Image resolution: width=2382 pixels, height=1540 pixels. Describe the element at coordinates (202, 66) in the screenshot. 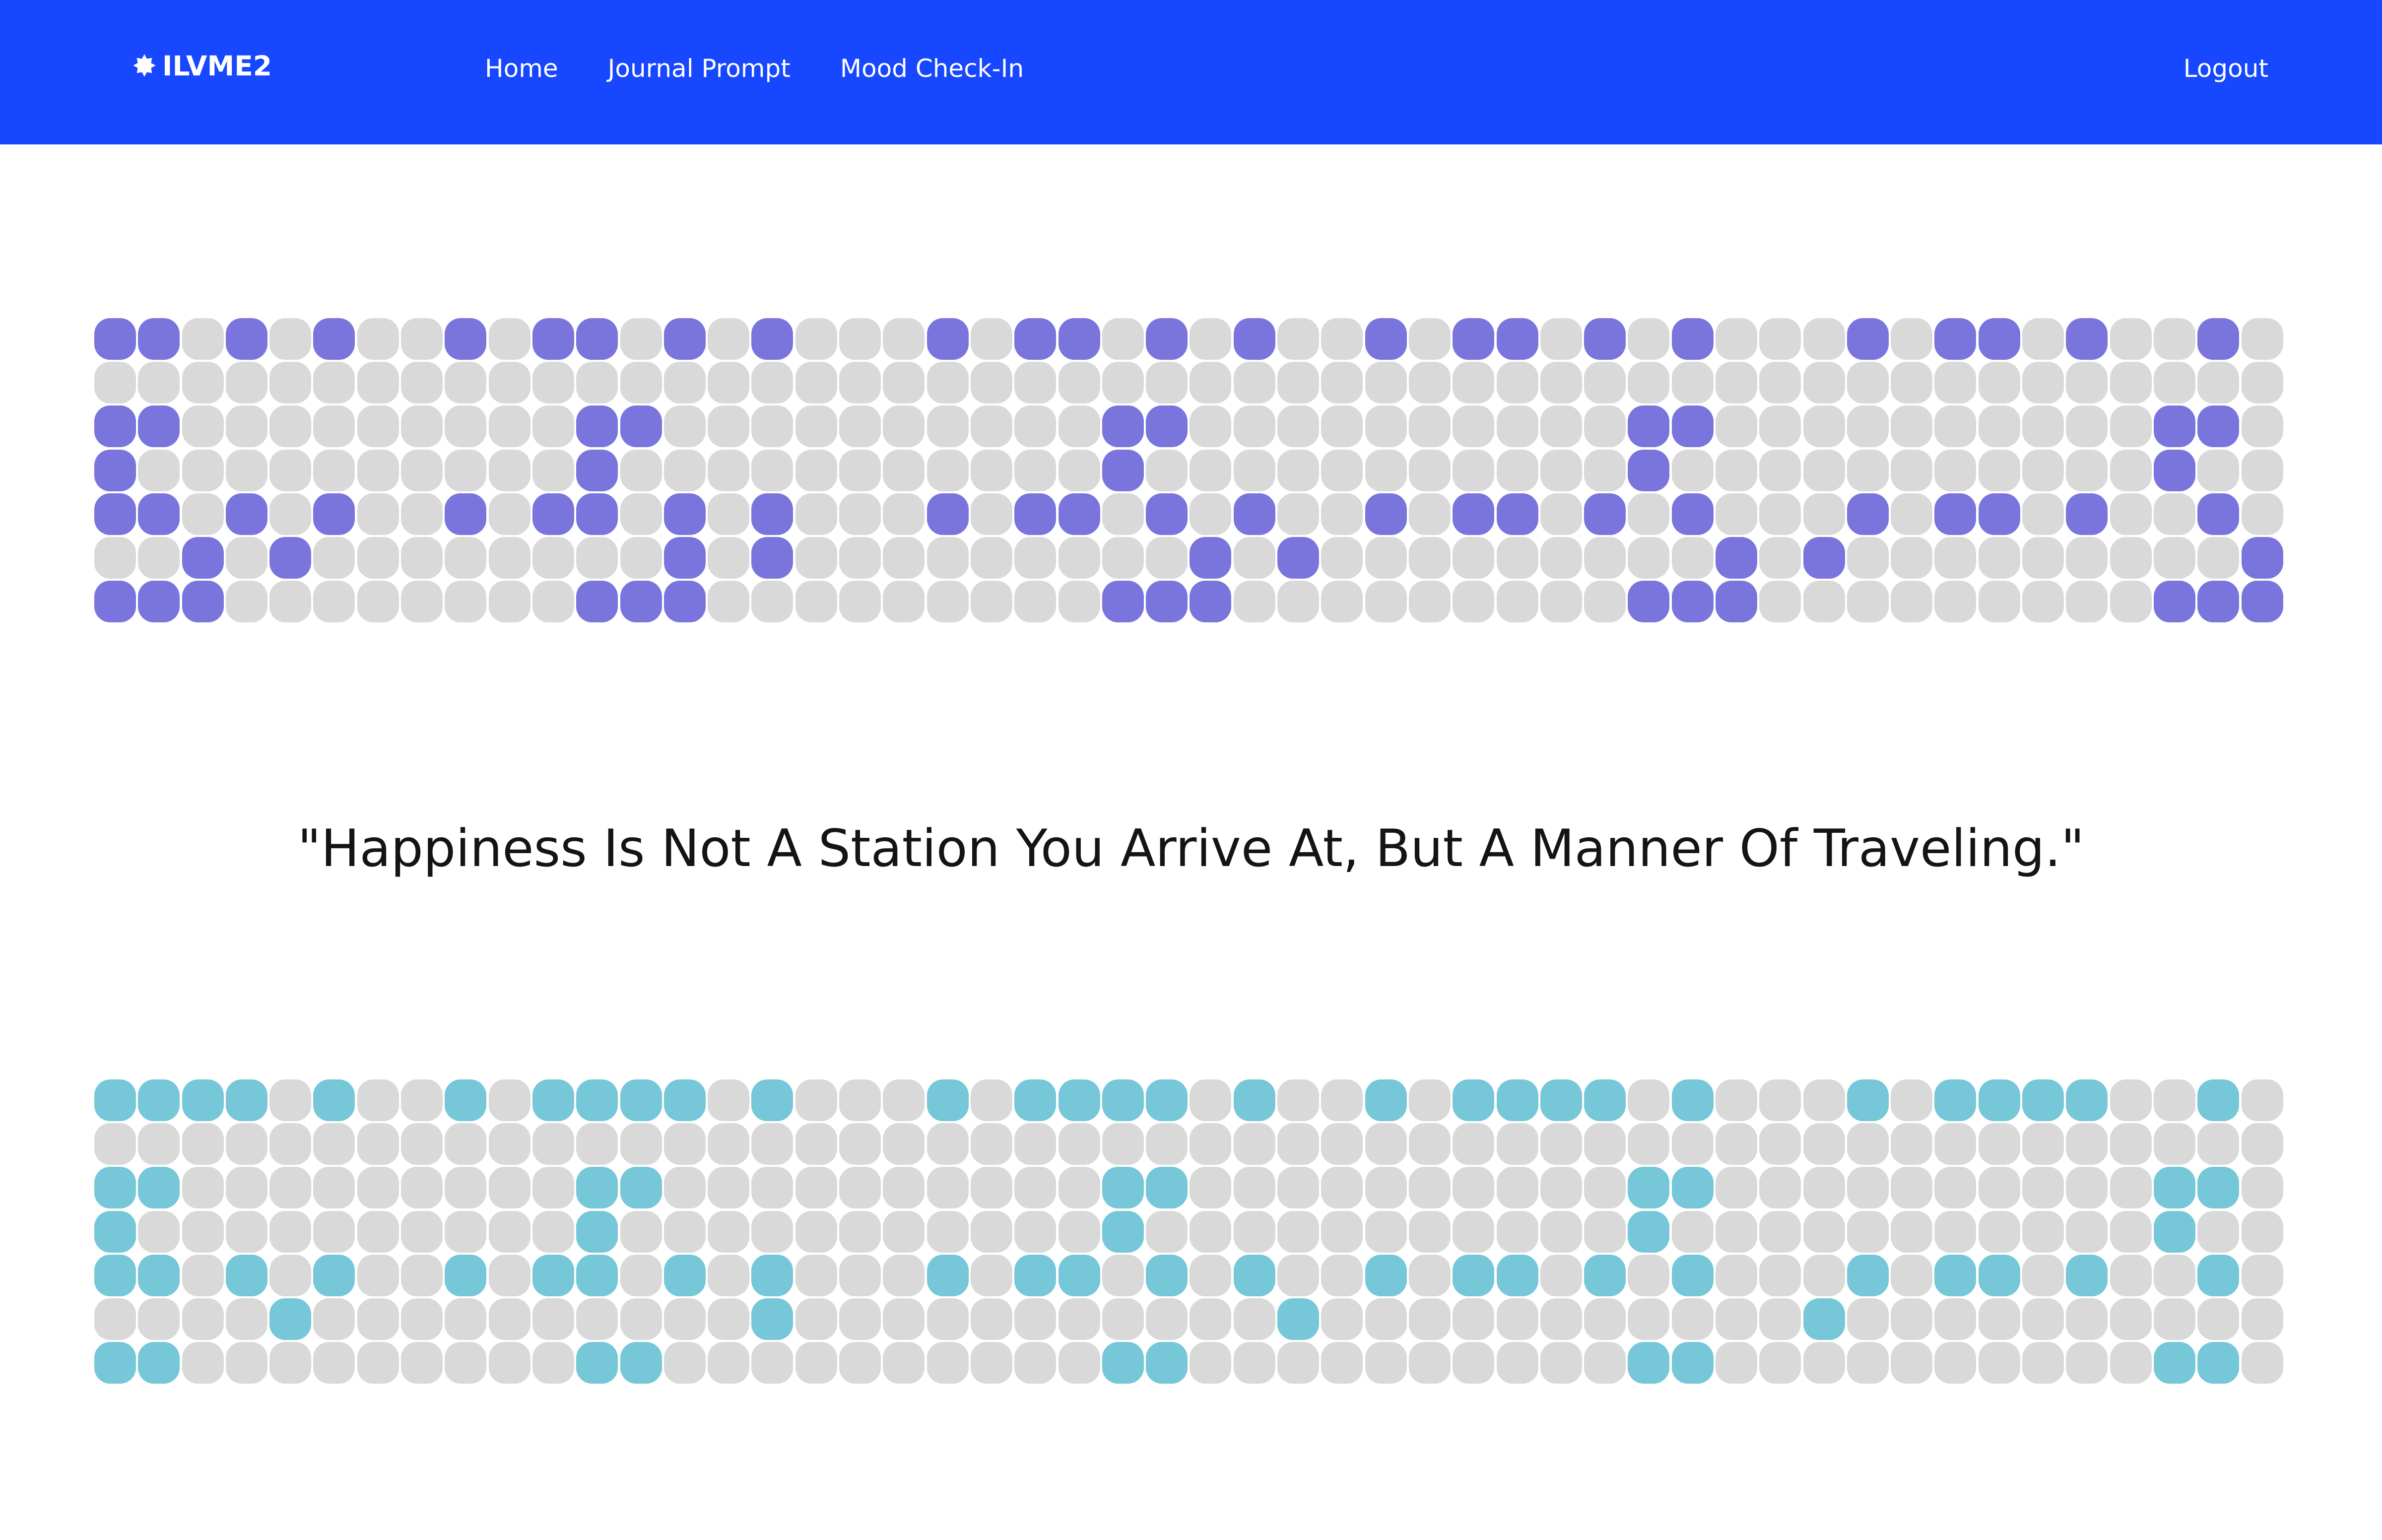

I see `brand-logo: ILVME2` at that location.